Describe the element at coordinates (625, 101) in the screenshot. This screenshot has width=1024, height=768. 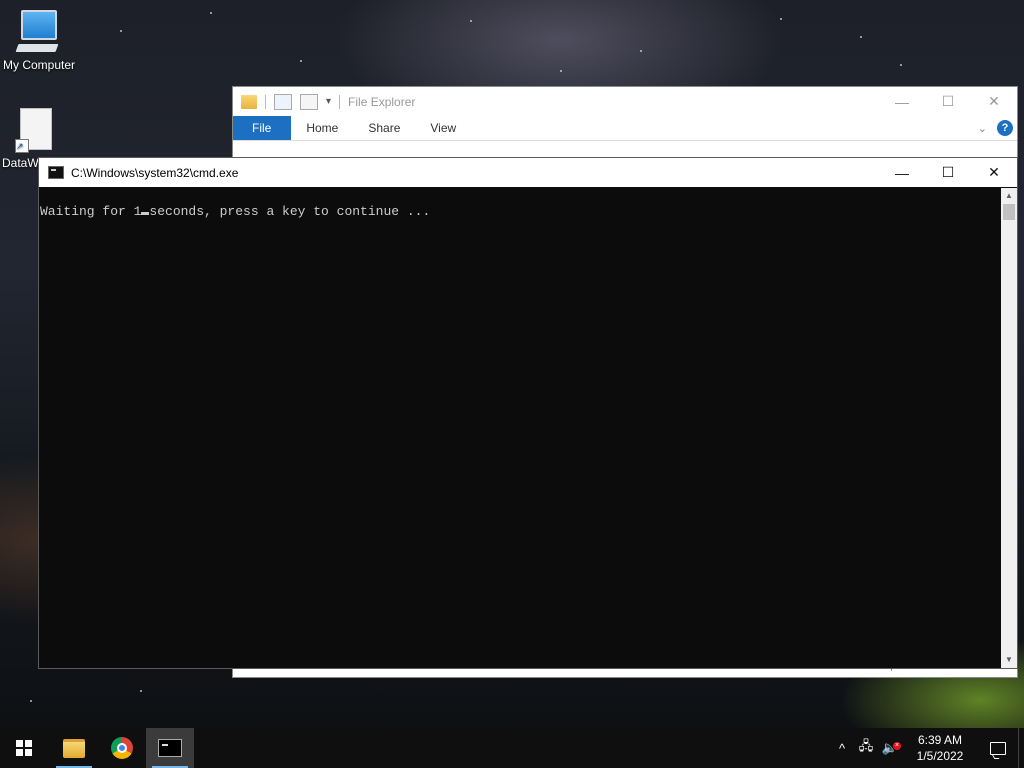
I see `file-explorer-titlebar: ▾ File Explorer — ☐ ✕` at that location.